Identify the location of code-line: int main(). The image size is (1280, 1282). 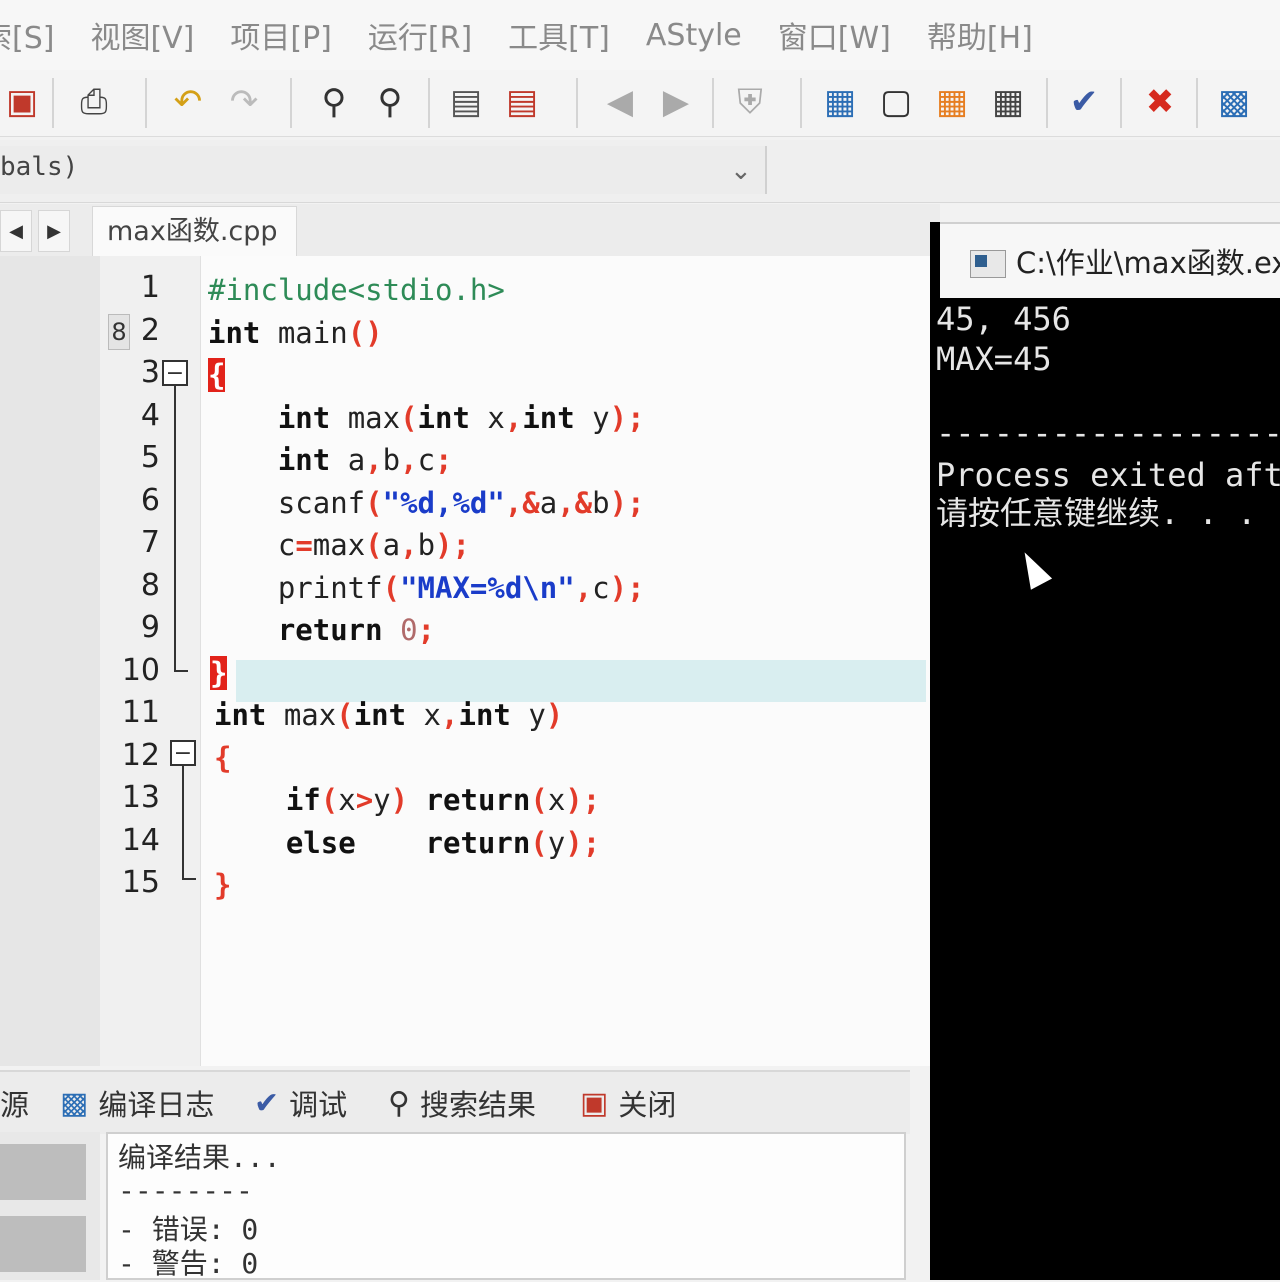
(295, 333).